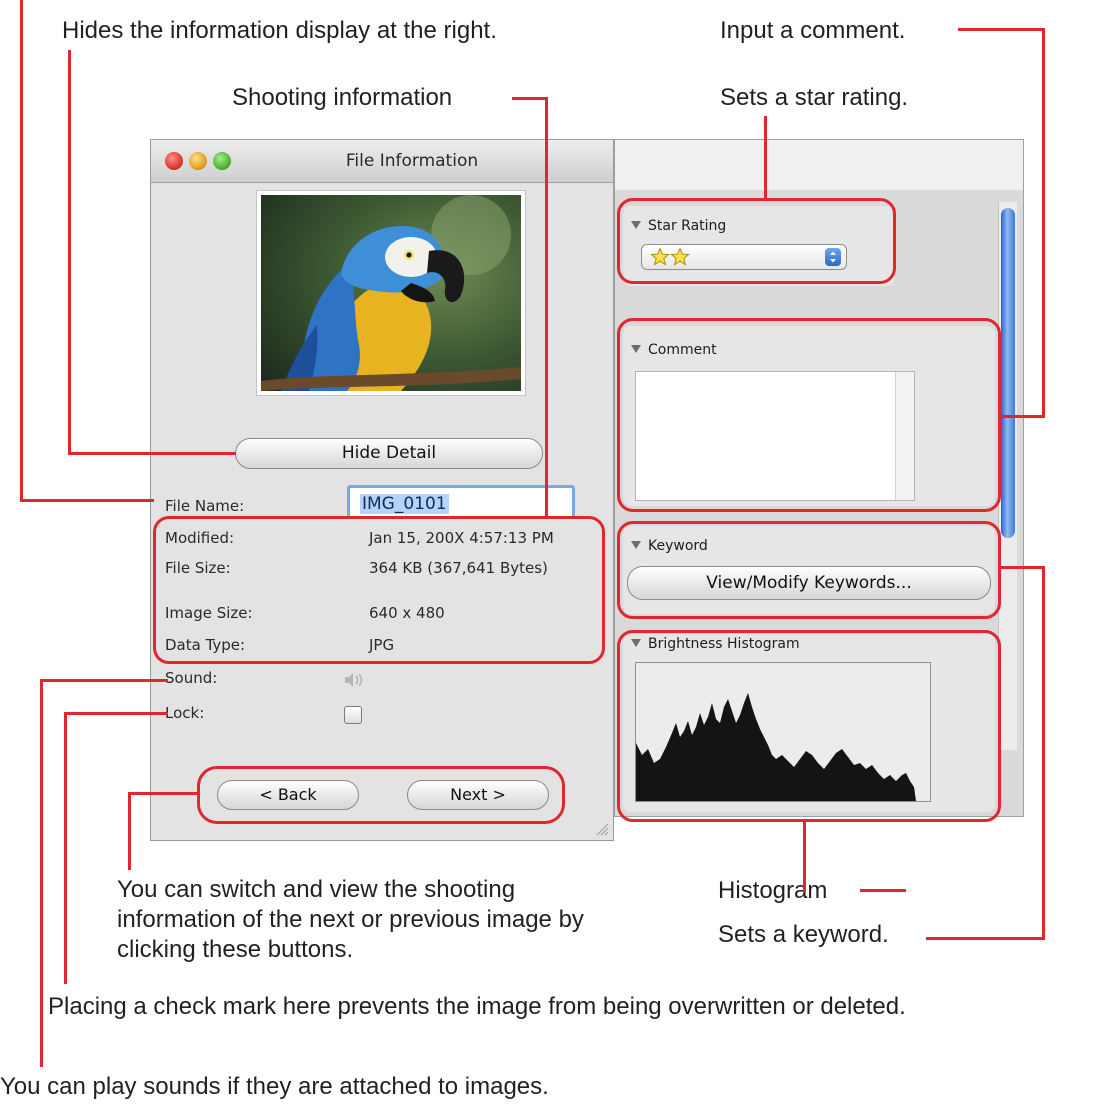  What do you see at coordinates (1043, 223) in the screenshot?
I see `leader-comment-v` at bounding box center [1043, 223].